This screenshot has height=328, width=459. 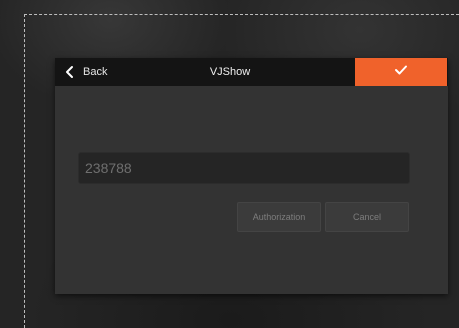 I want to click on cancel-button: Cancel, so click(x=367, y=217).